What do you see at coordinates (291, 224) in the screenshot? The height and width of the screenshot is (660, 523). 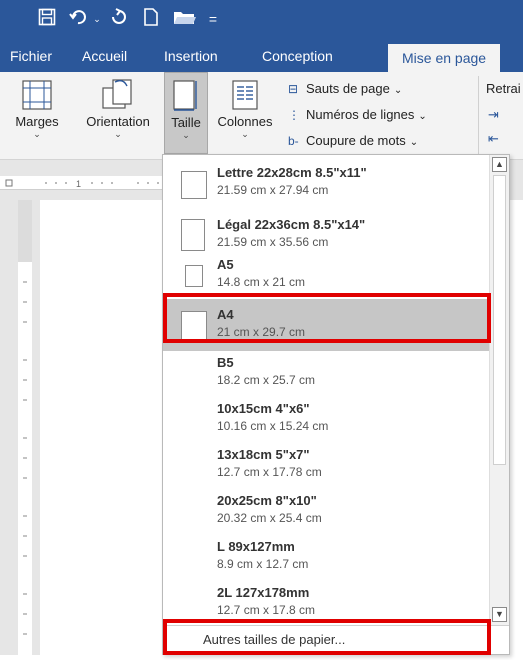 I see `size-option-name: Légal 22x36cm 8.5"x14"` at bounding box center [291, 224].